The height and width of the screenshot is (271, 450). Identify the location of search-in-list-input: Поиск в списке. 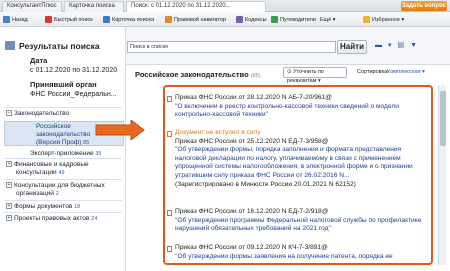
(231, 47).